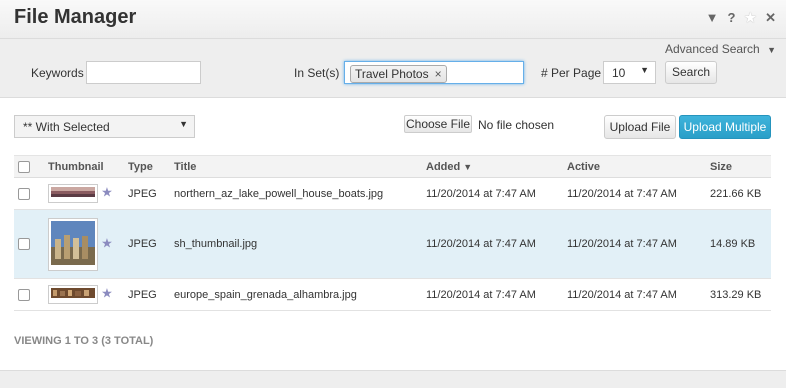 The height and width of the screenshot is (388, 786). What do you see at coordinates (738, 294) in the screenshot?
I see `size-cell: 313.29 KB` at bounding box center [738, 294].